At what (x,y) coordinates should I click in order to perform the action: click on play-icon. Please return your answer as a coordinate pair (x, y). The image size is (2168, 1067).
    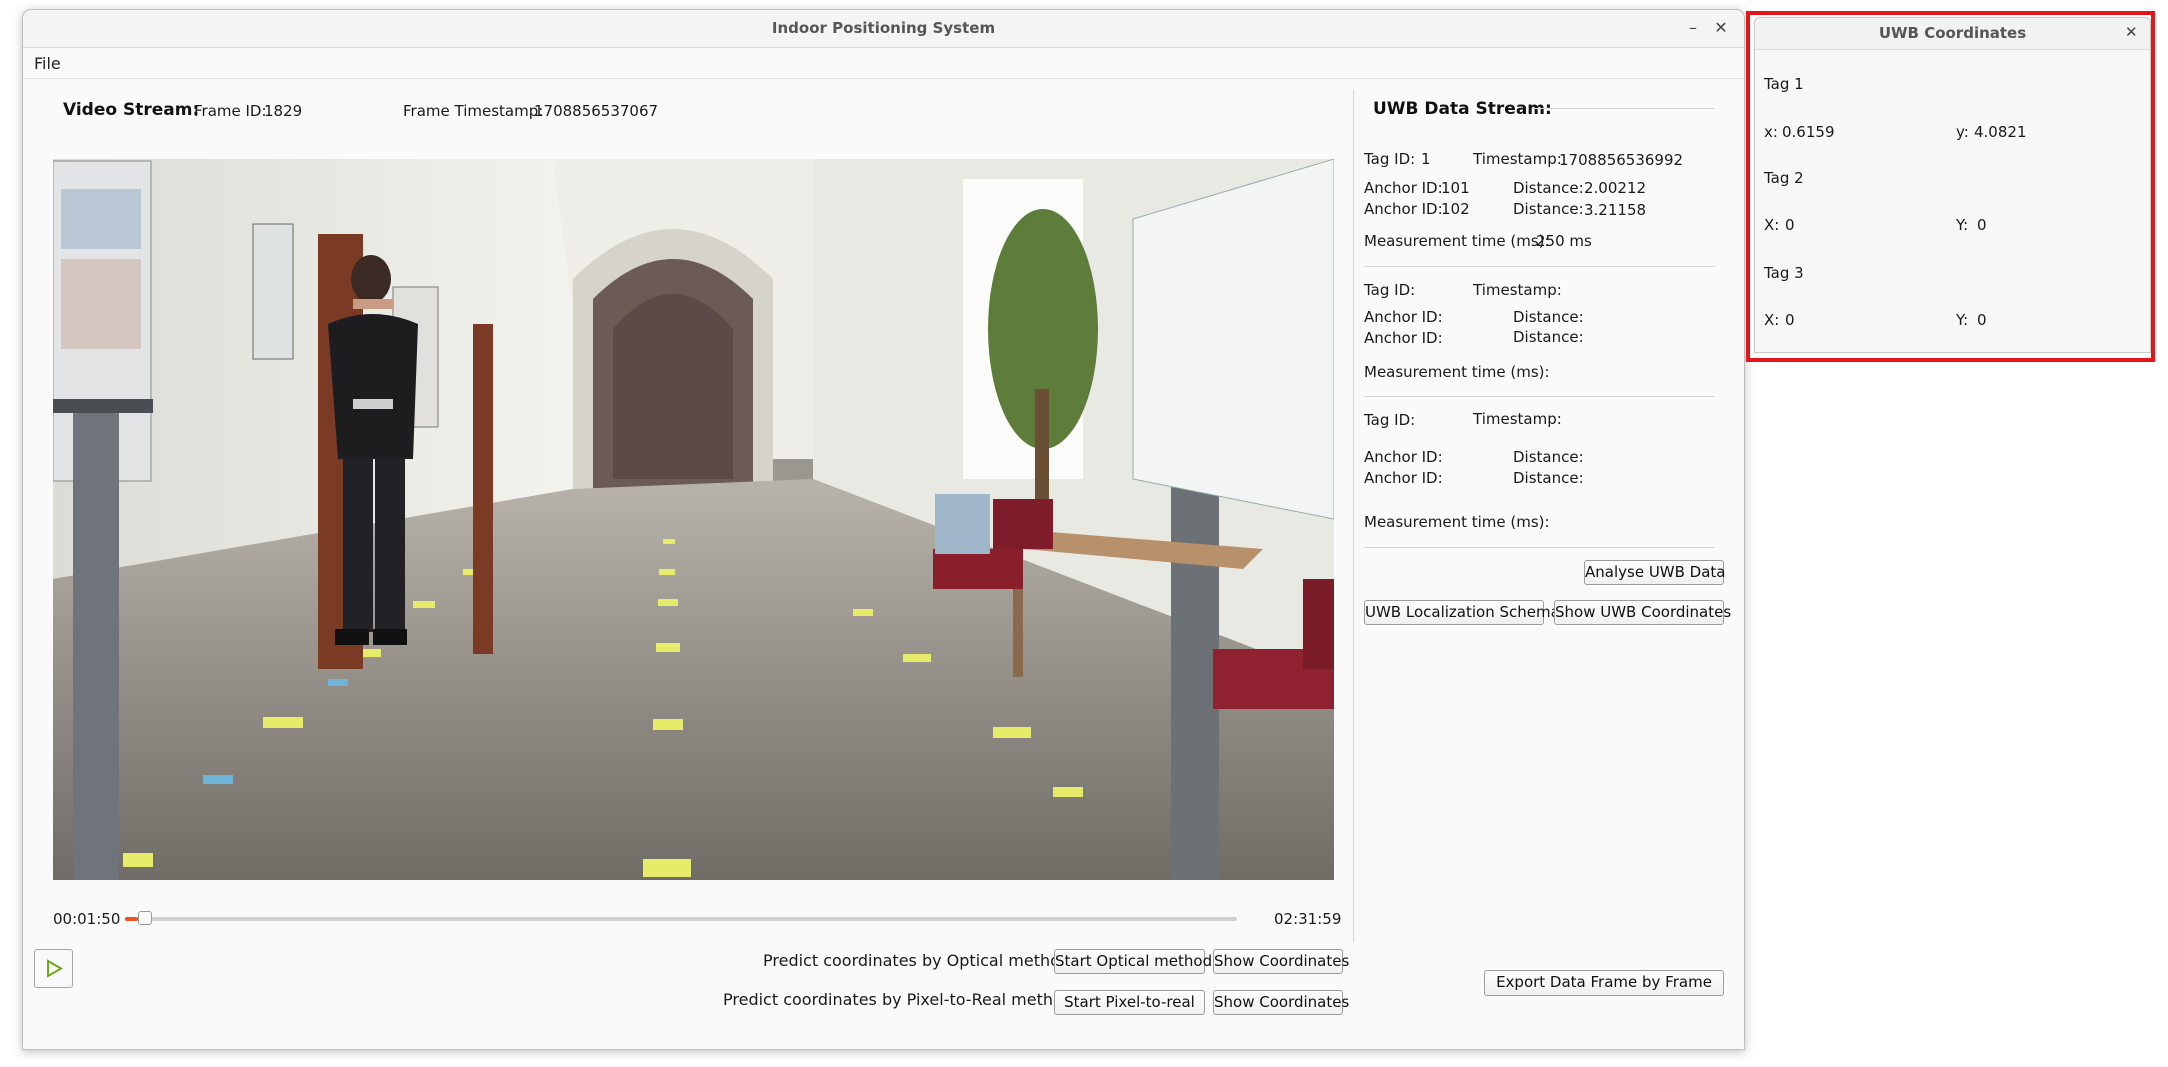
    Looking at the image, I should click on (55, 968).